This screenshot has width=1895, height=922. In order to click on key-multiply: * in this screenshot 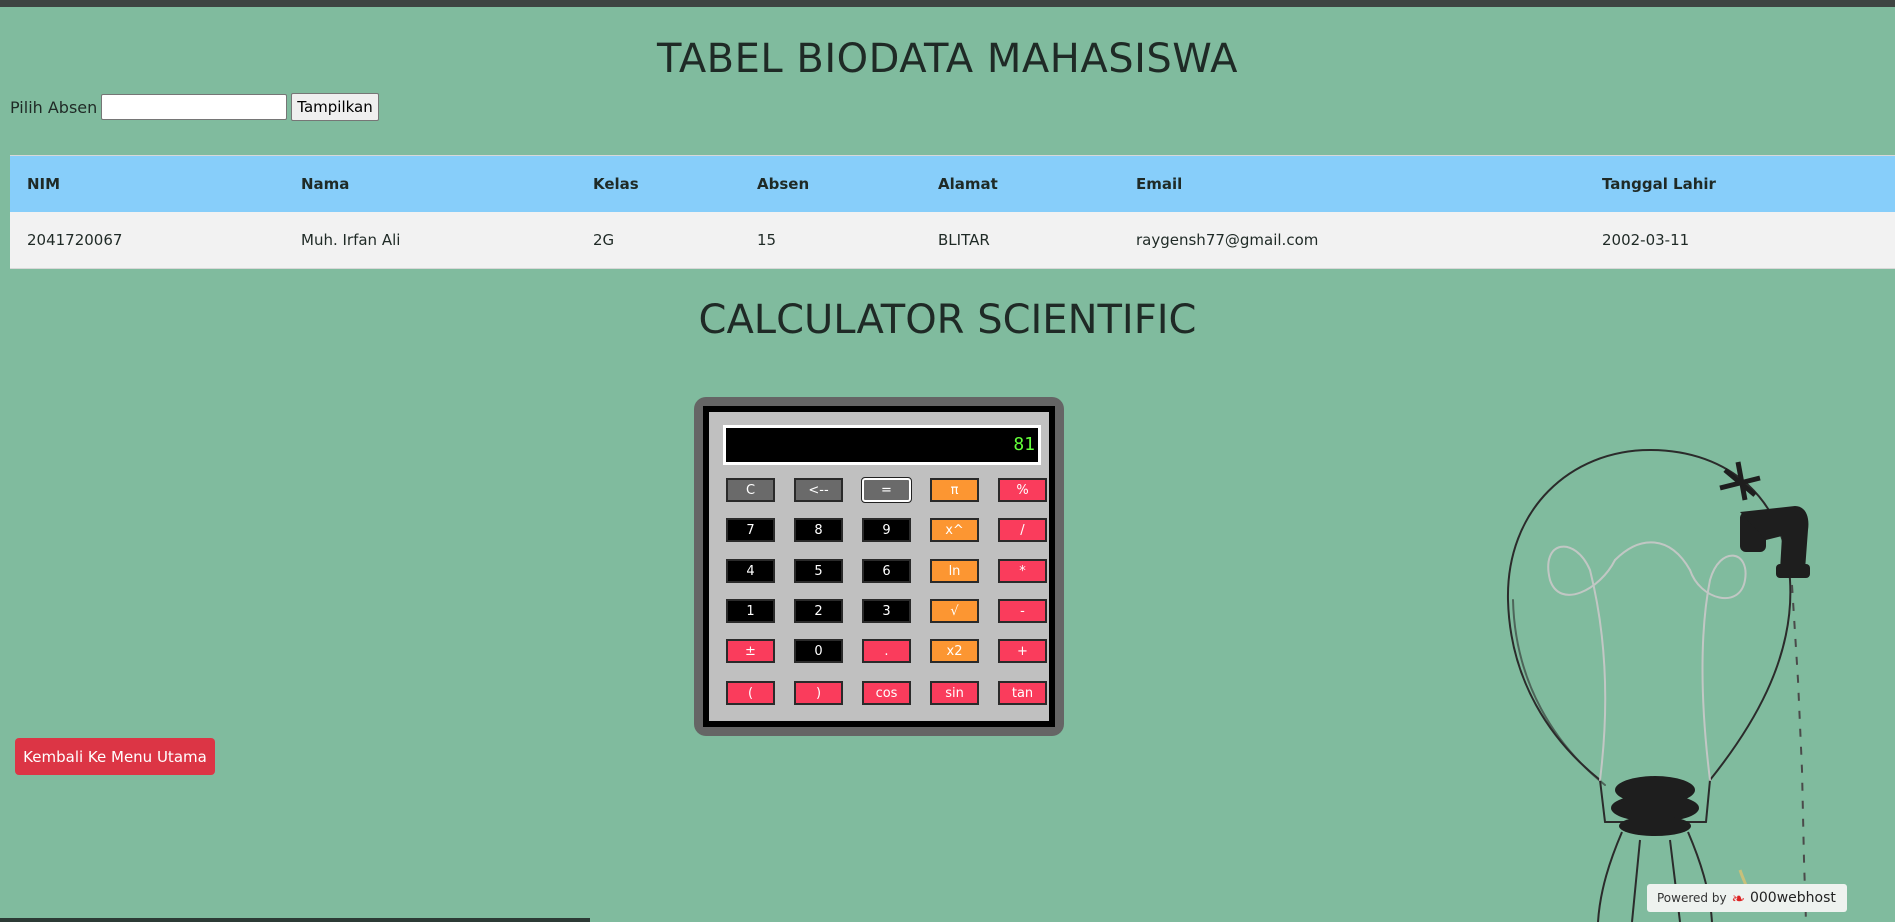, I will do `click(1022, 571)`.